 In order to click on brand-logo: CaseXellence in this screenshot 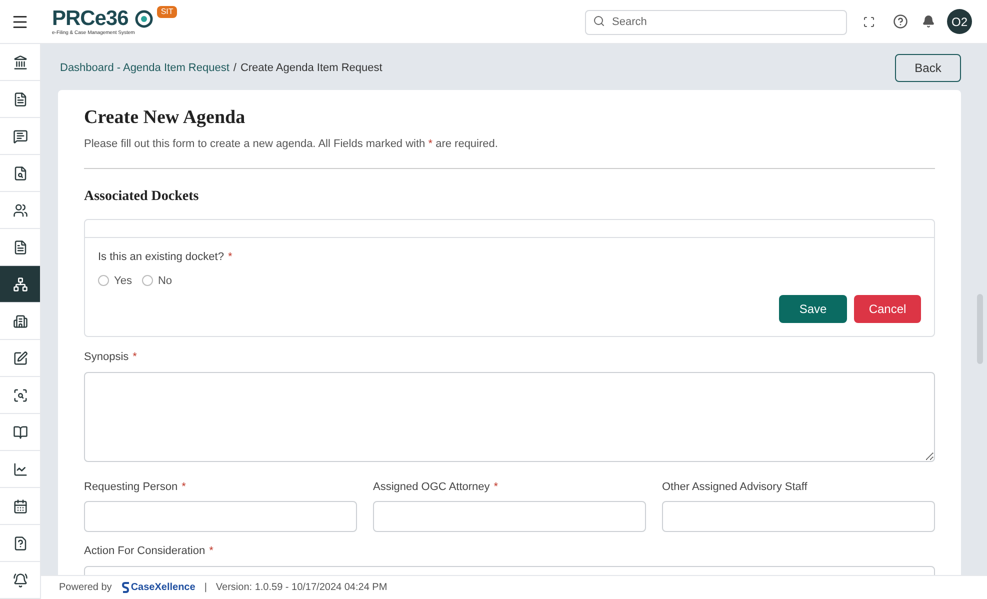, I will do `click(159, 587)`.